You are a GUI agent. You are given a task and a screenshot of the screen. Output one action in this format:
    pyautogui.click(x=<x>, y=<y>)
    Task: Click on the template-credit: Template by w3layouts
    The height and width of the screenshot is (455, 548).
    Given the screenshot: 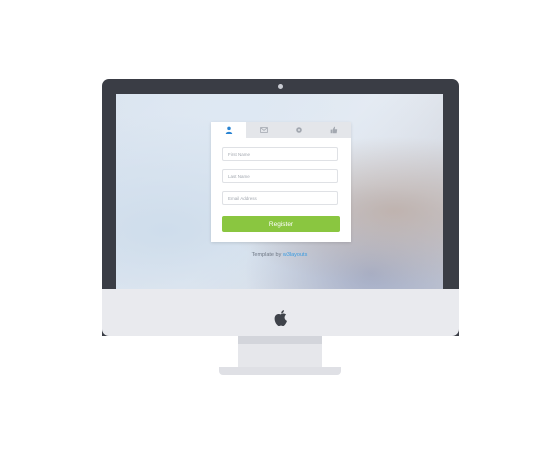 What is the action you would take?
    pyautogui.click(x=279, y=255)
    